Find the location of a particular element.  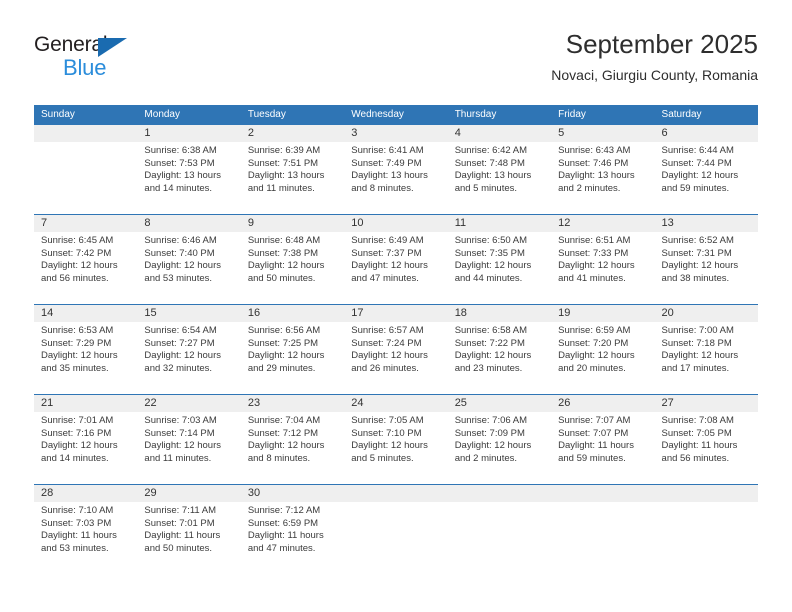

daylight-text-line2: and 8 minutes. is located at coordinates (279, 458).